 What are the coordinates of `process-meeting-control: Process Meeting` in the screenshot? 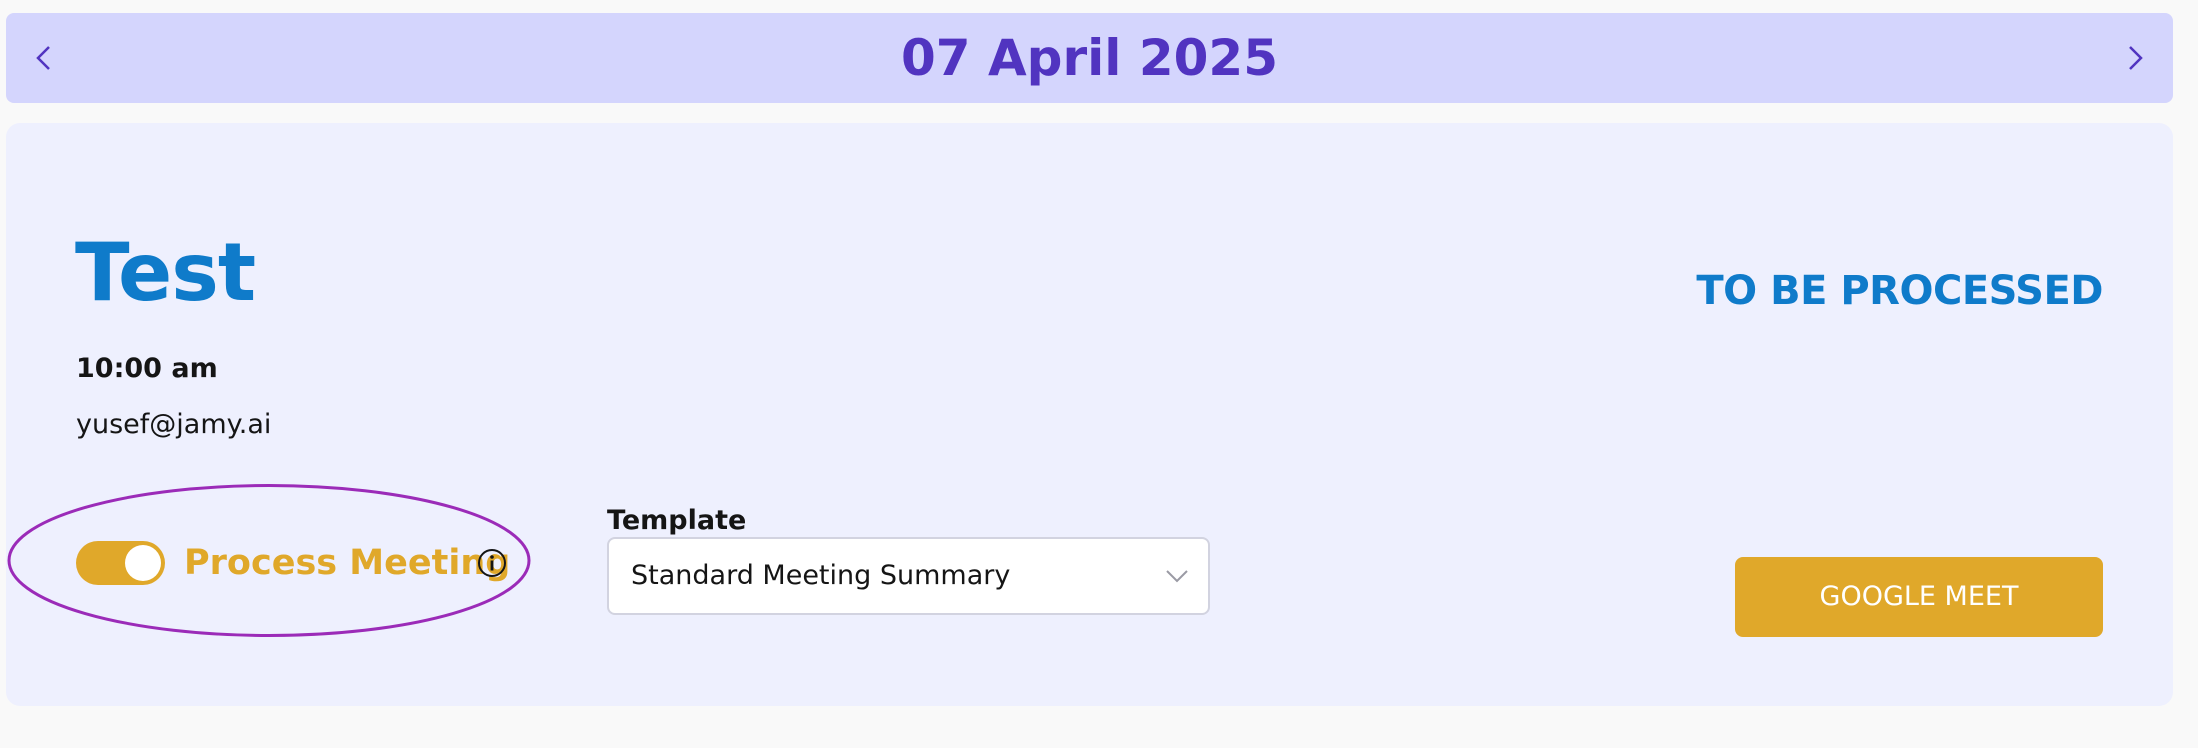 It's located at (269, 560).